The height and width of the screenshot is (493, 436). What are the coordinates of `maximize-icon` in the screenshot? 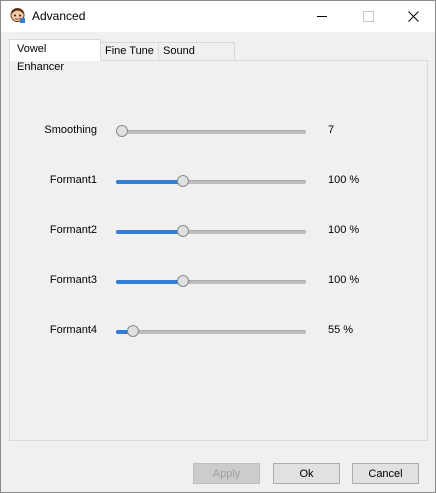 It's located at (368, 16).